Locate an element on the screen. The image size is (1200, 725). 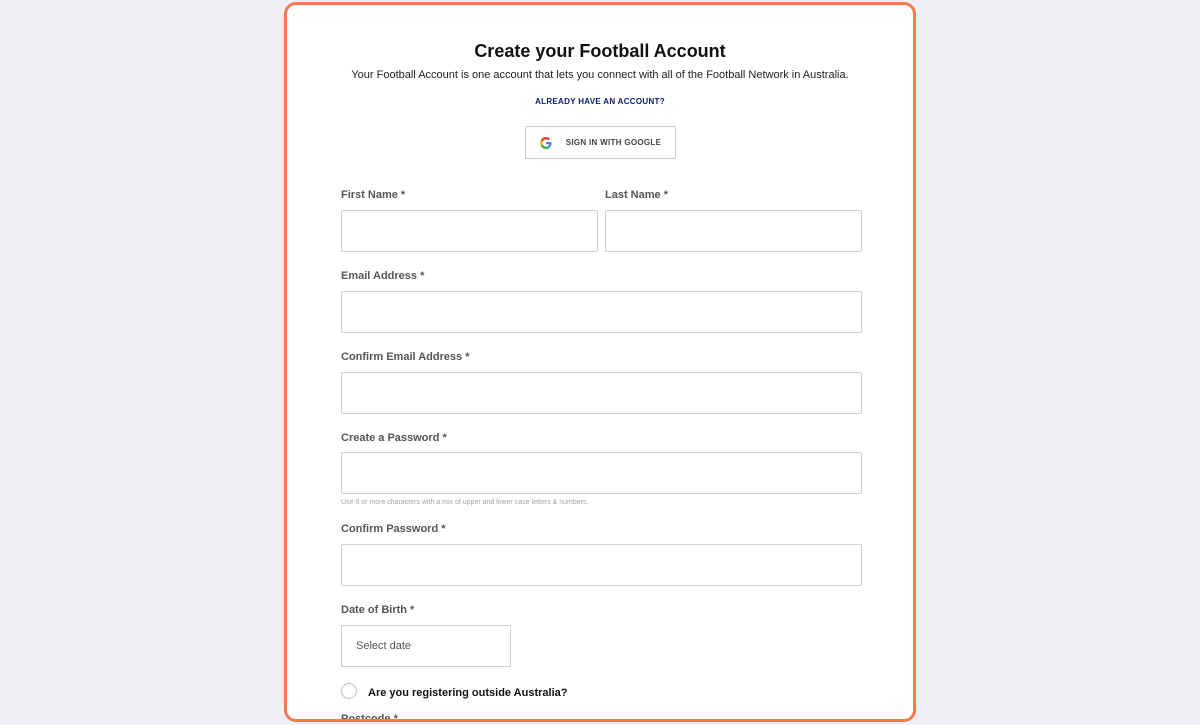
sign-in-with-google-button: SIGN IN WITH GOOGLE is located at coordinates (600, 142).